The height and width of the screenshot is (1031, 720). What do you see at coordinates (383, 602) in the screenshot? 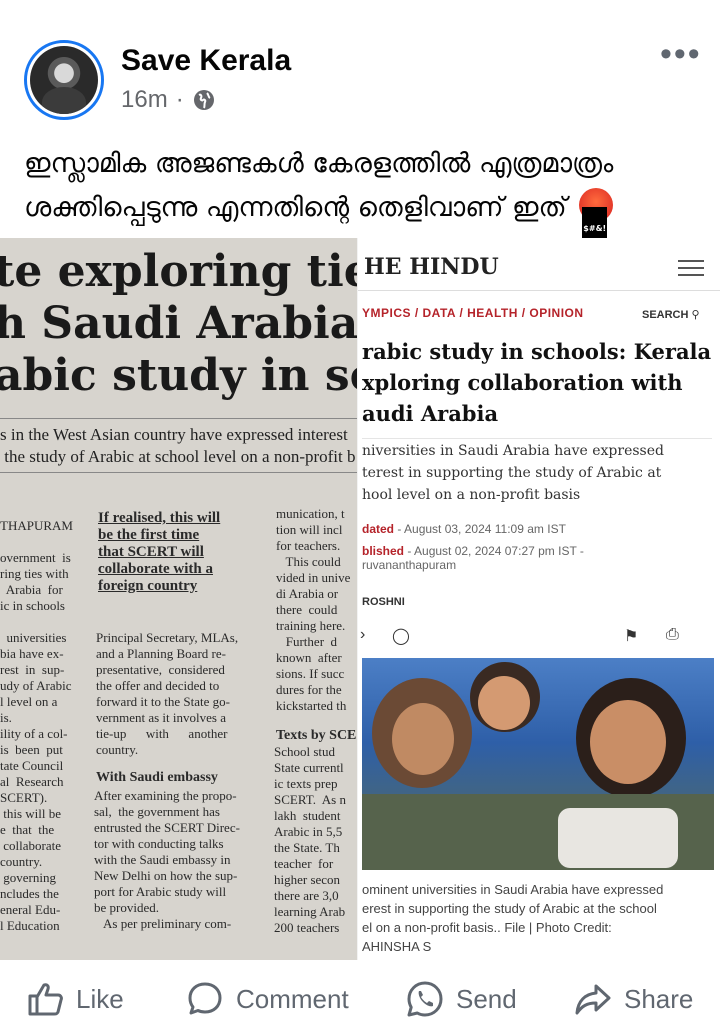
I see `hindu-author: ROSHNI` at bounding box center [383, 602].